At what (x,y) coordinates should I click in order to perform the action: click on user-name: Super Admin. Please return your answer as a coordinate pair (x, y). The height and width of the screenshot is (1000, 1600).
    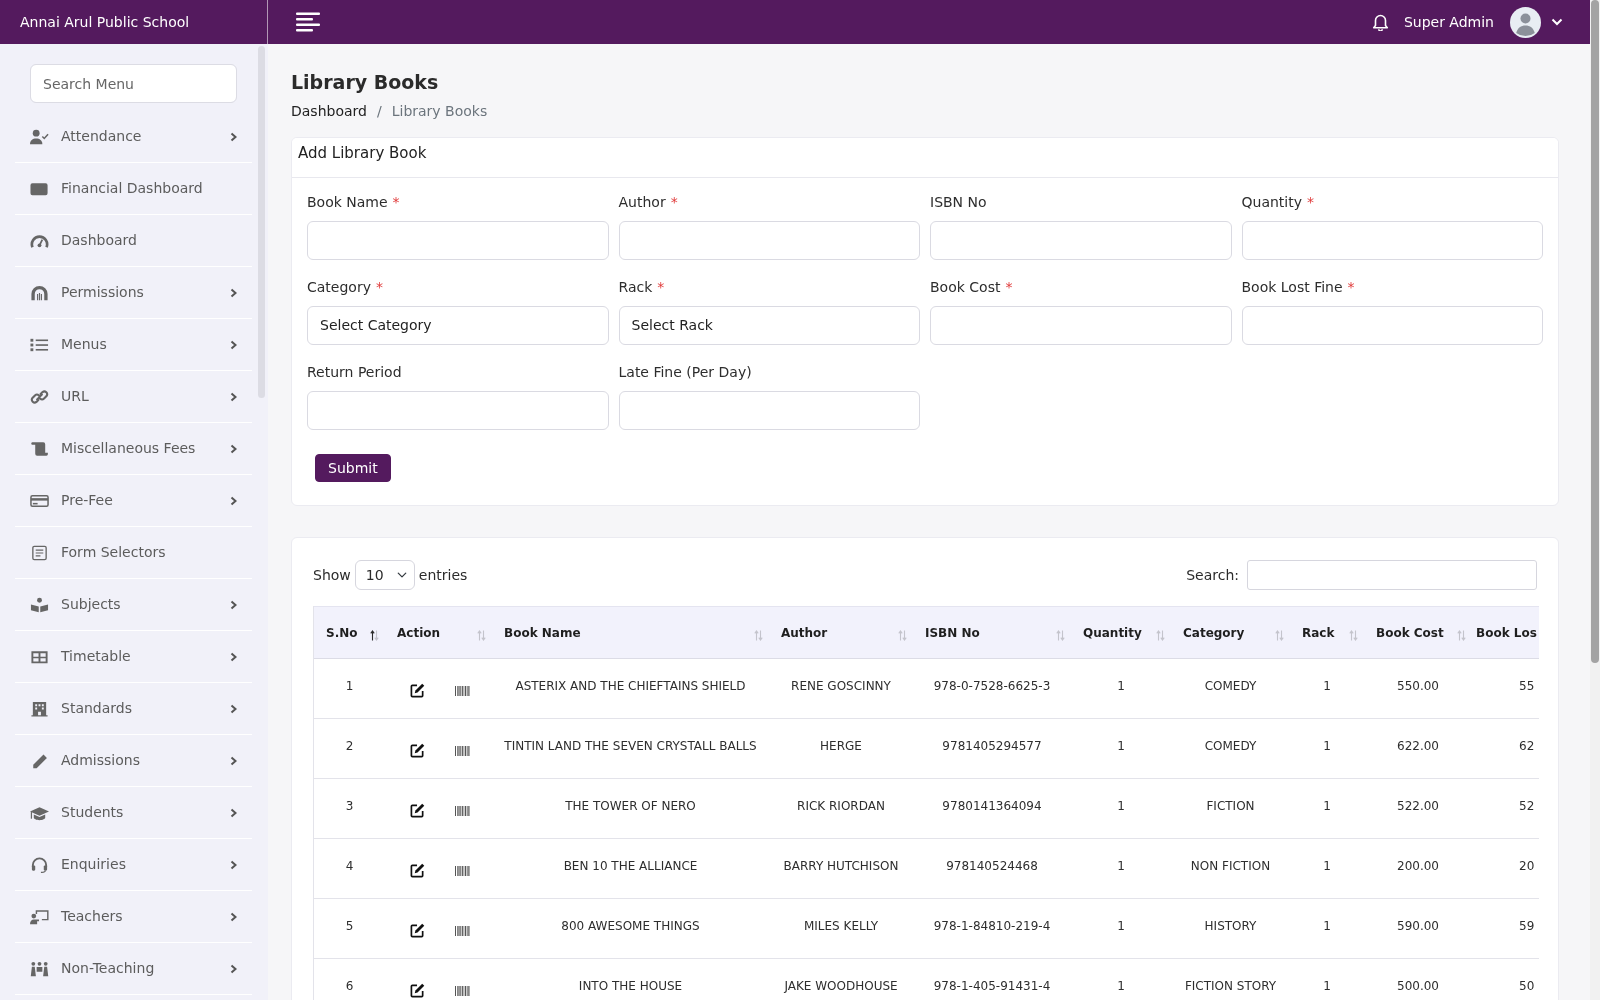
    Looking at the image, I should click on (1448, 22).